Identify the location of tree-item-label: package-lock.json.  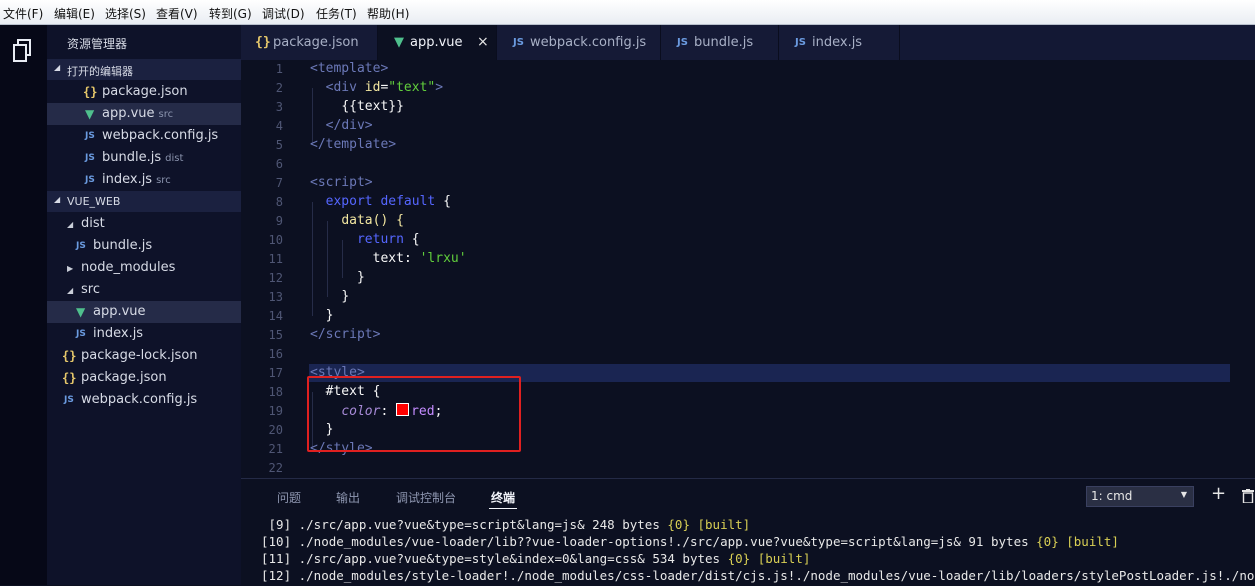
(139, 355).